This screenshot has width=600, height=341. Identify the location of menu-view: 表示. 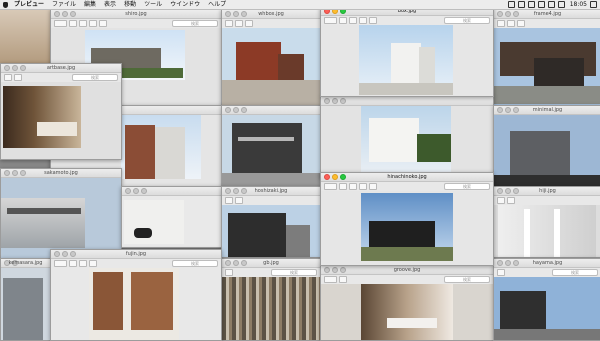
(110, 4).